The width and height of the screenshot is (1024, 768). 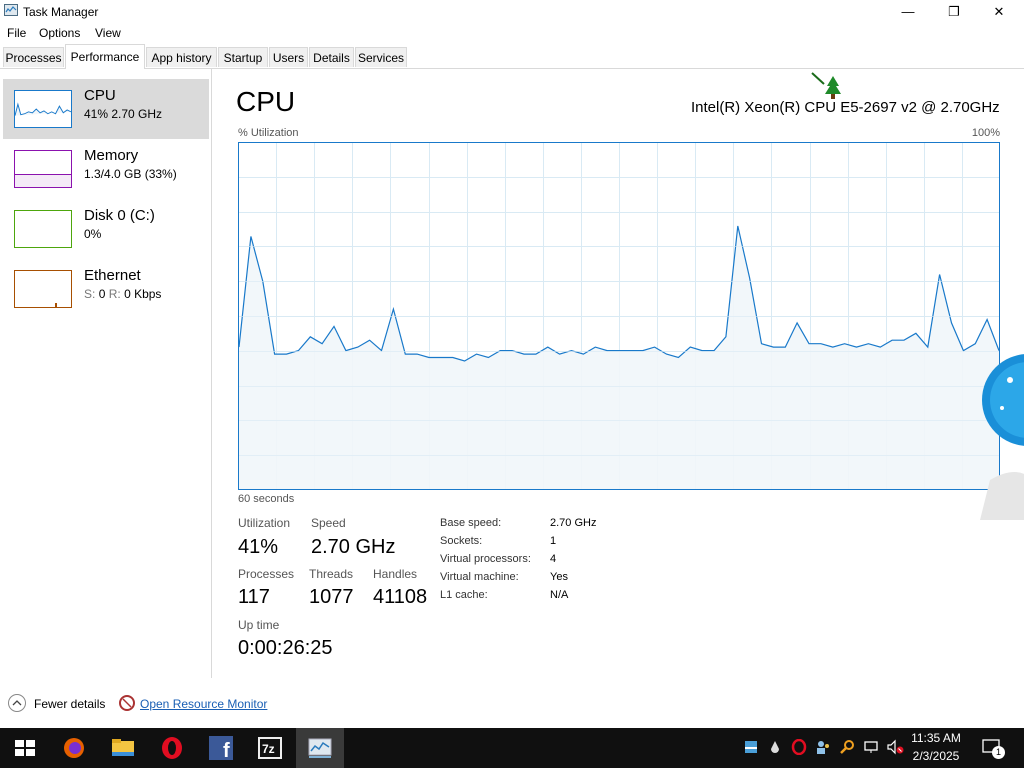 I want to click on 7zip-icon: 7z, so click(x=270, y=748).